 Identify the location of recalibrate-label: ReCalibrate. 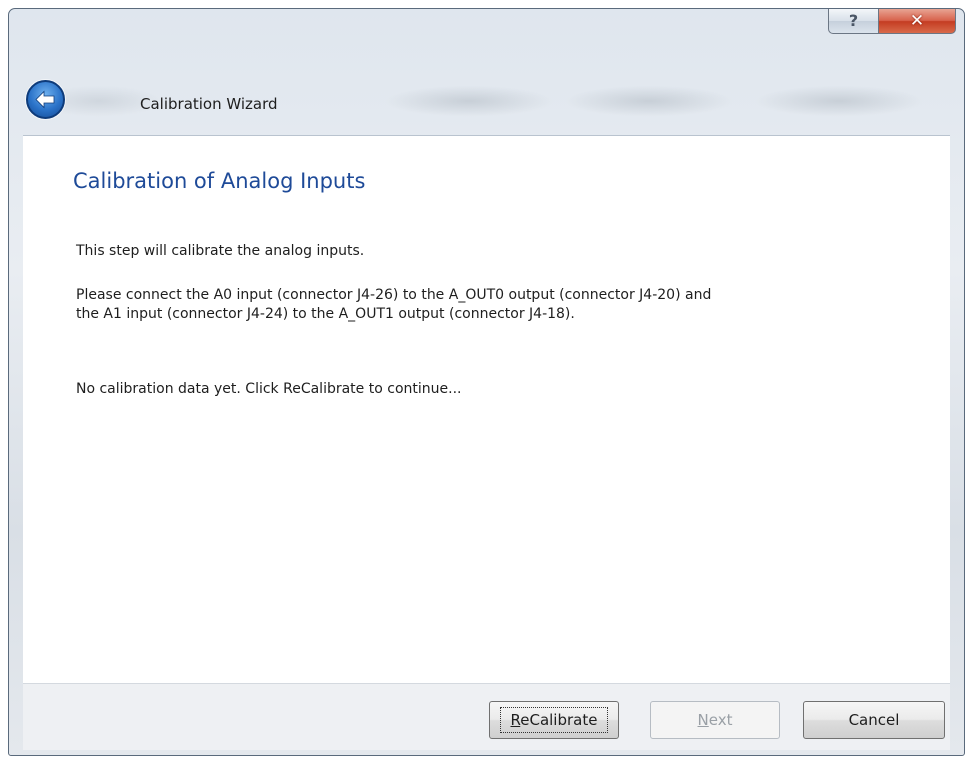
(554, 720).